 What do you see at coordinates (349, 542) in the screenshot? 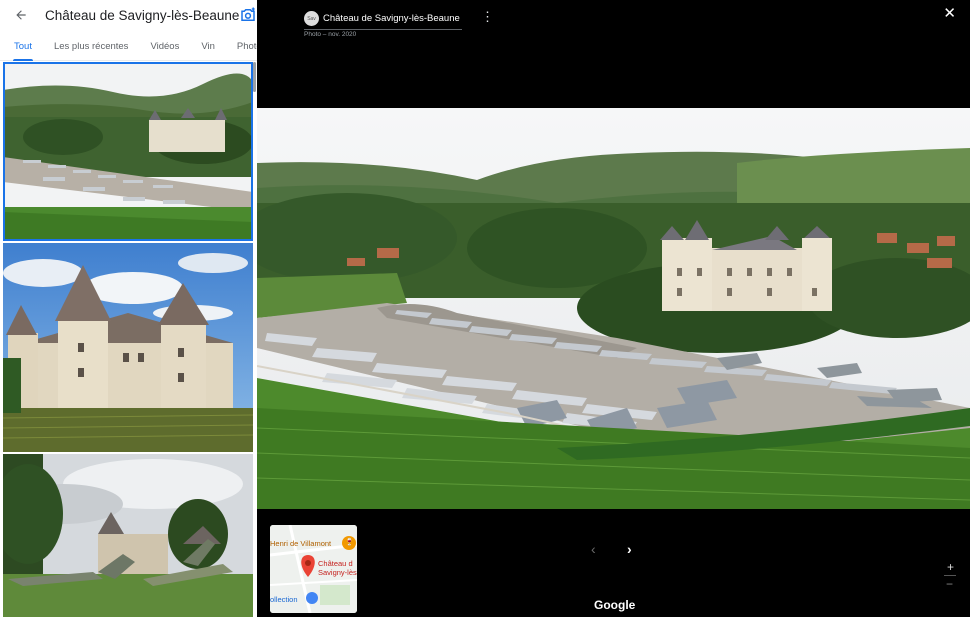
I see `wine-icon: 🍷` at bounding box center [349, 542].